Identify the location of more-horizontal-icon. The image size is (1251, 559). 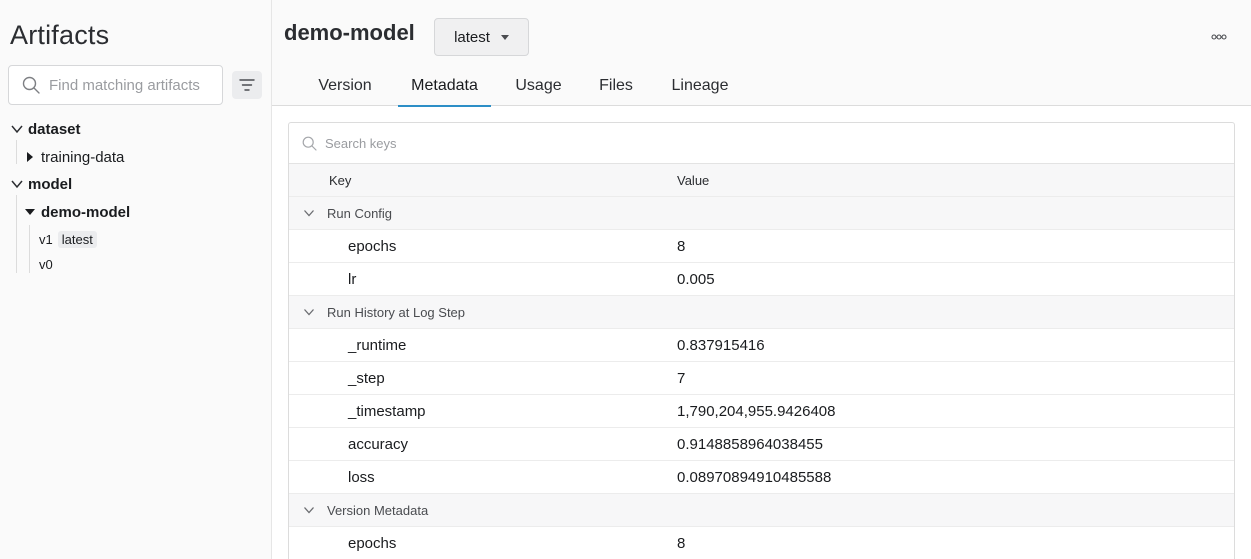
(1219, 37).